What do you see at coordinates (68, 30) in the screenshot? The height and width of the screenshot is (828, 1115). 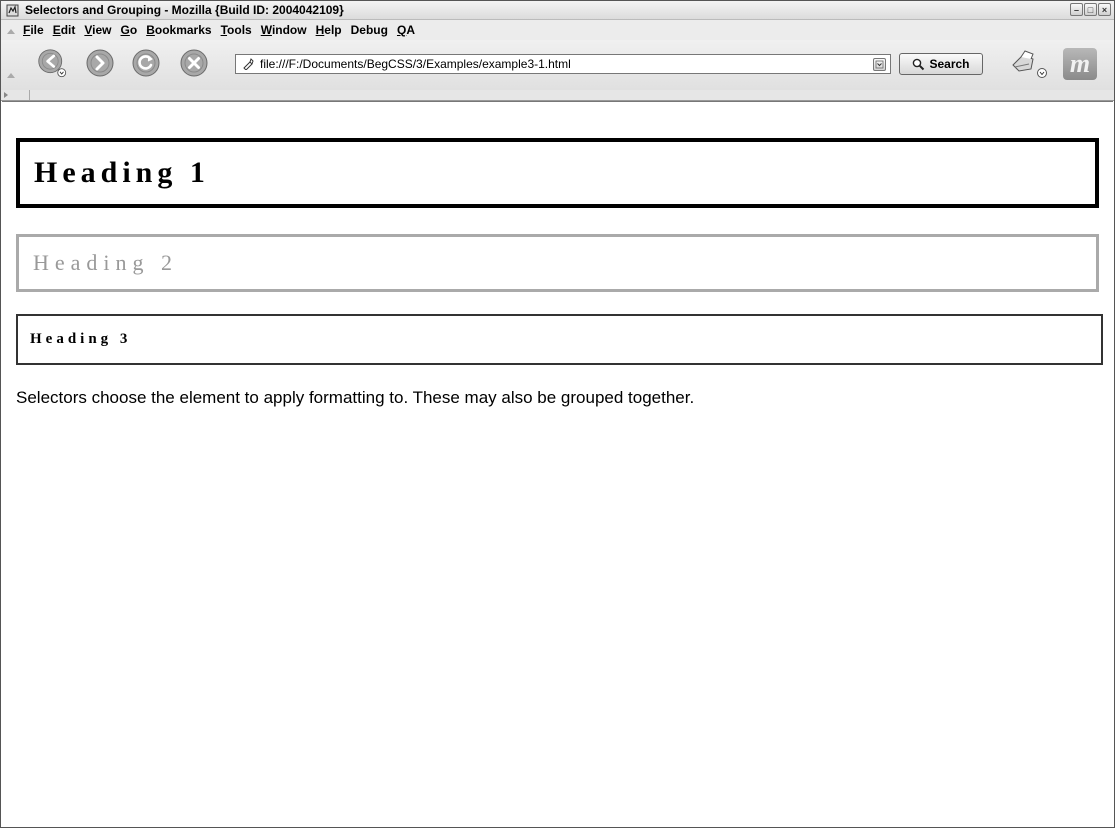 I see `menu-edit-rest: dit` at bounding box center [68, 30].